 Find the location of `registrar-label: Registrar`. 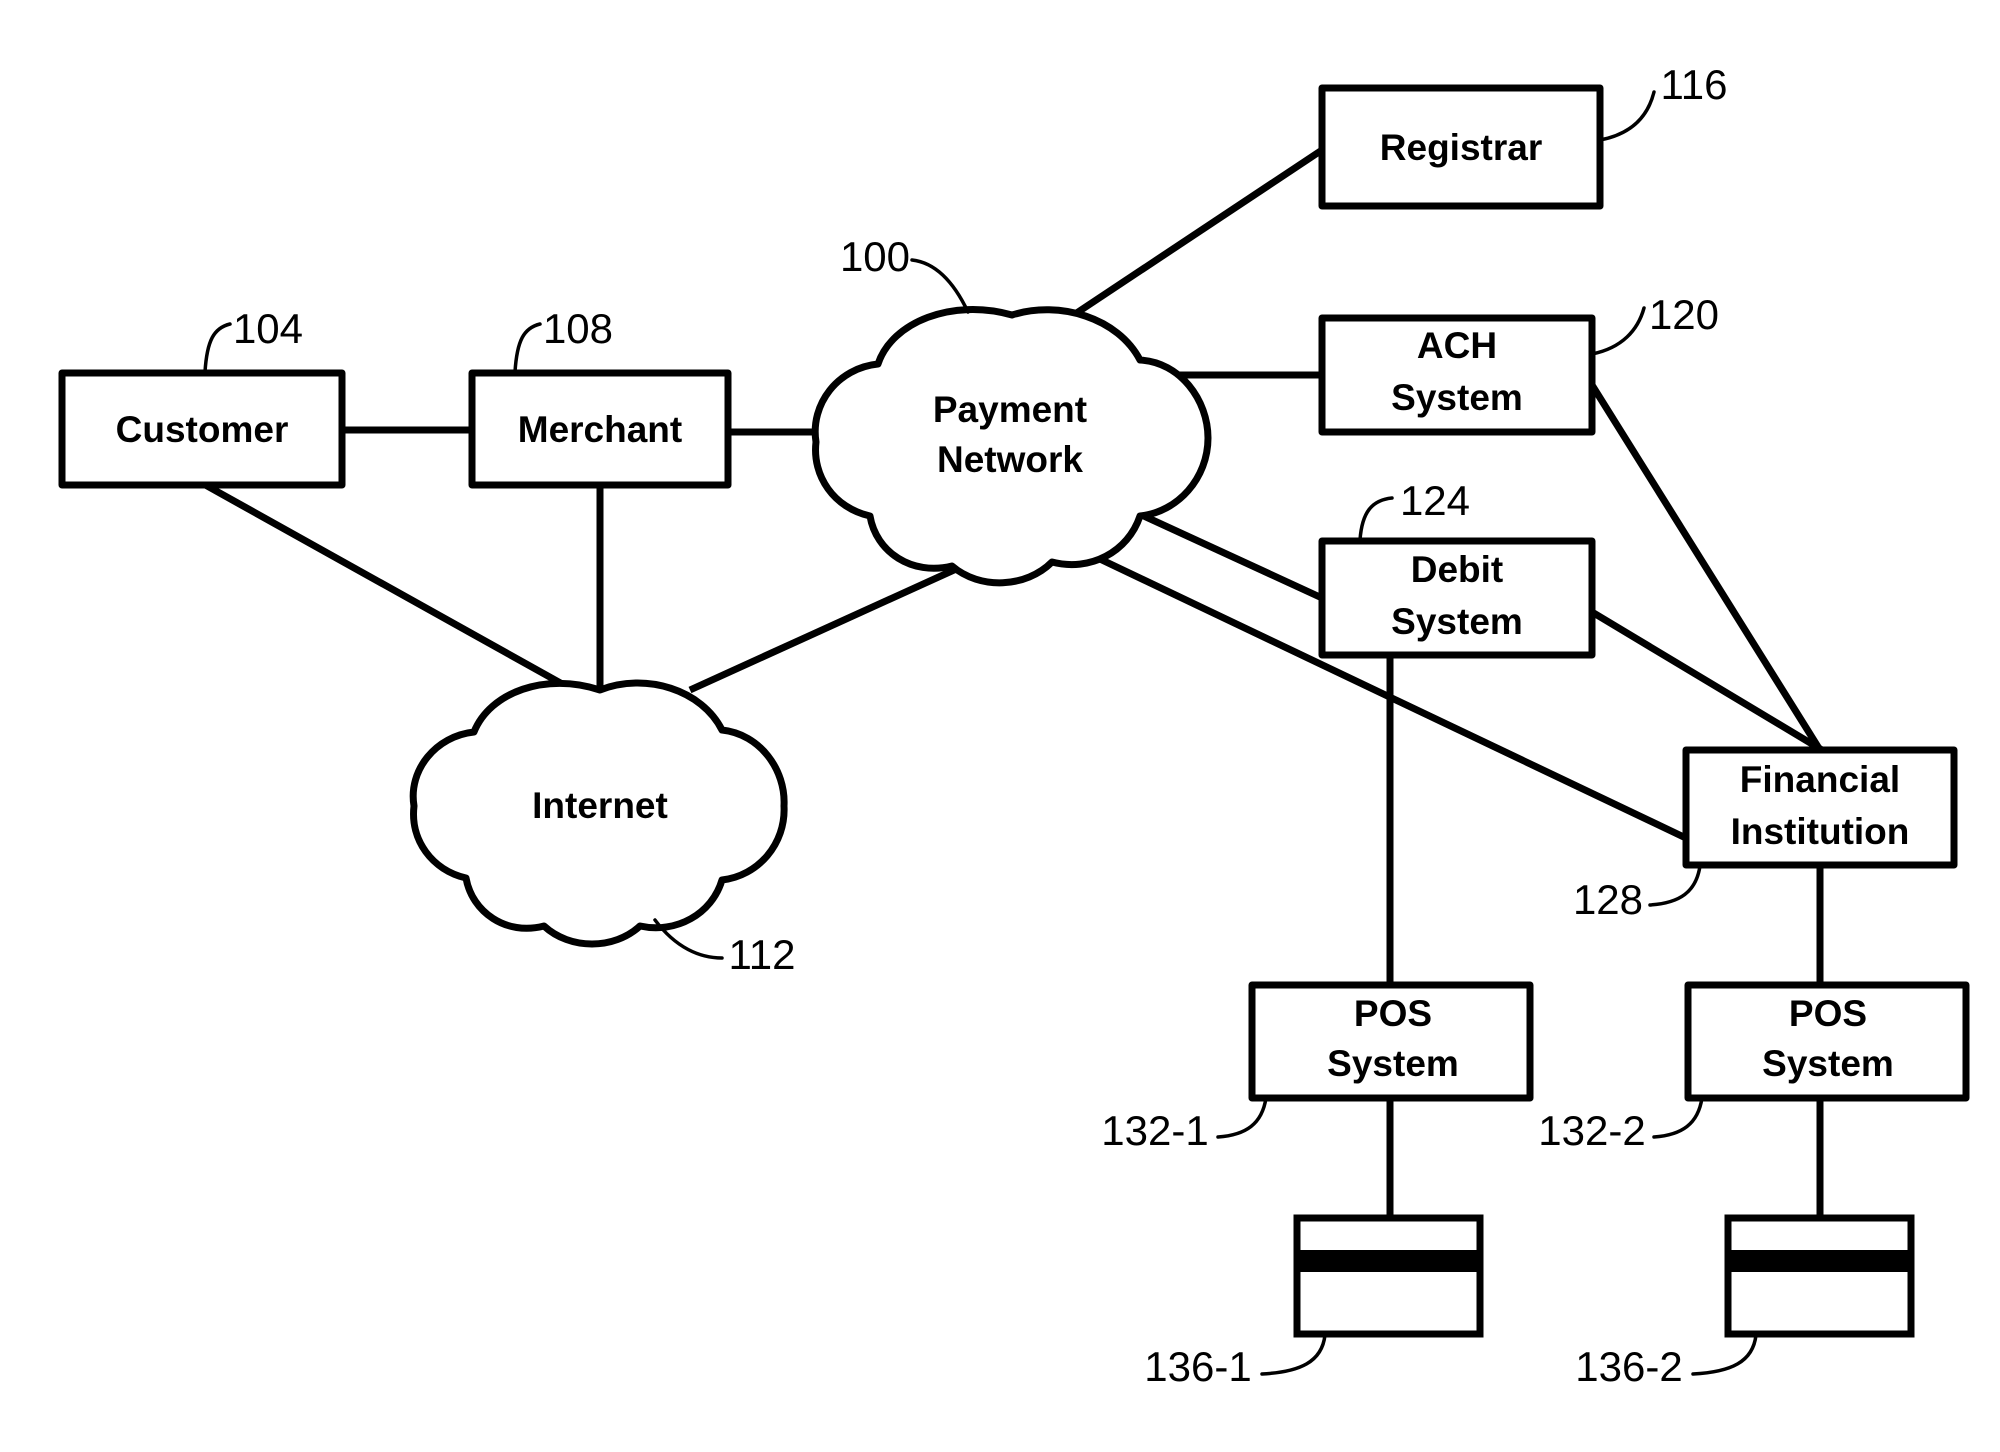

registrar-label: Registrar is located at coordinates (1461, 147).